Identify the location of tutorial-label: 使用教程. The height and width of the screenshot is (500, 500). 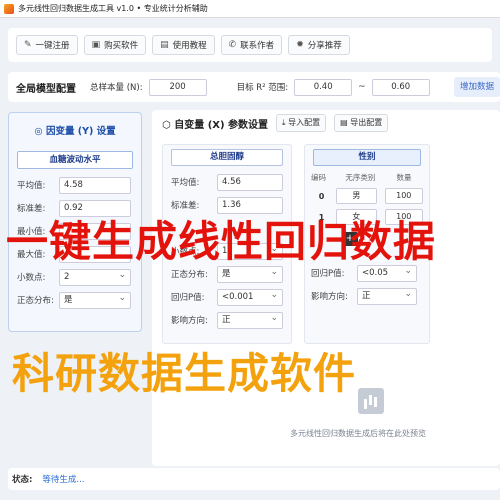
(189, 46).